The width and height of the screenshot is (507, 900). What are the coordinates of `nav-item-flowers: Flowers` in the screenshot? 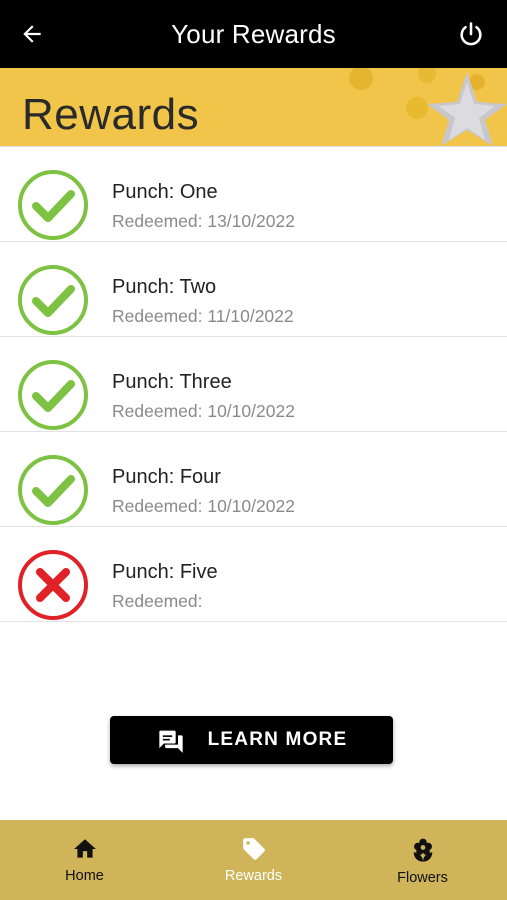 It's located at (422, 860).